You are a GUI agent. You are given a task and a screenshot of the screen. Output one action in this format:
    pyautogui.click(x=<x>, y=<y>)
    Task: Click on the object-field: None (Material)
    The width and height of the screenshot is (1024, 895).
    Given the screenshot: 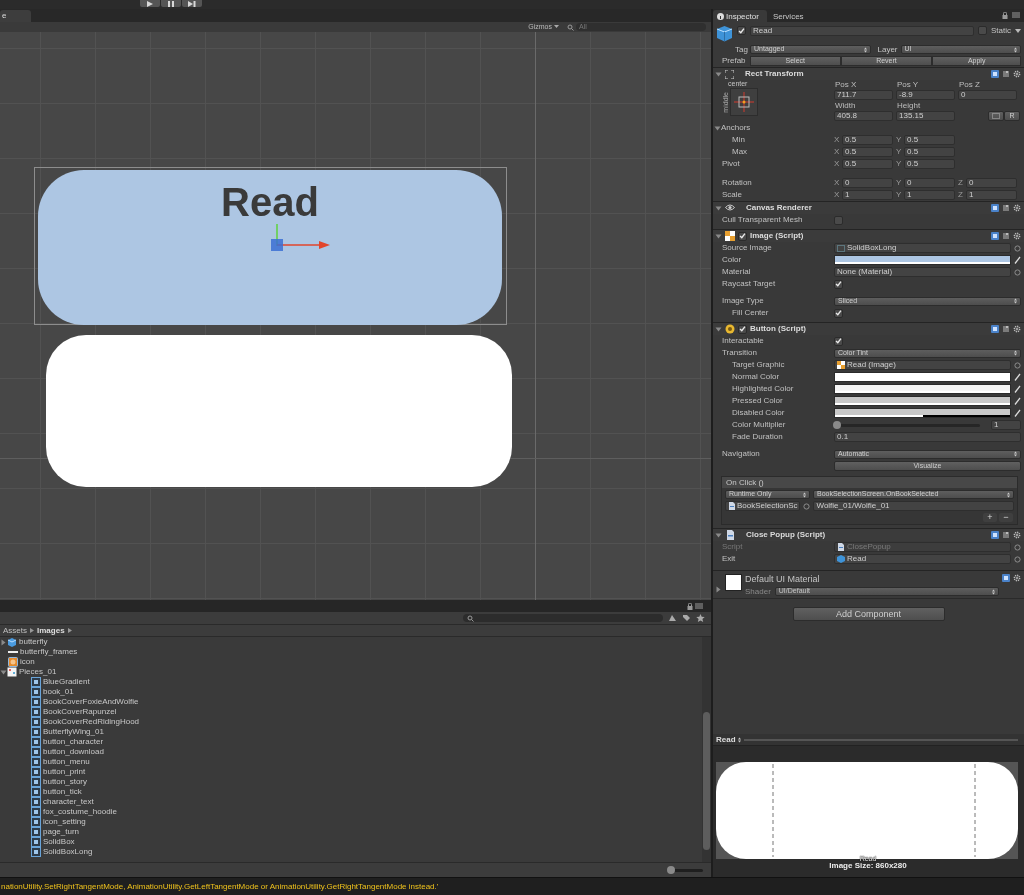 What is the action you would take?
    pyautogui.click(x=922, y=272)
    